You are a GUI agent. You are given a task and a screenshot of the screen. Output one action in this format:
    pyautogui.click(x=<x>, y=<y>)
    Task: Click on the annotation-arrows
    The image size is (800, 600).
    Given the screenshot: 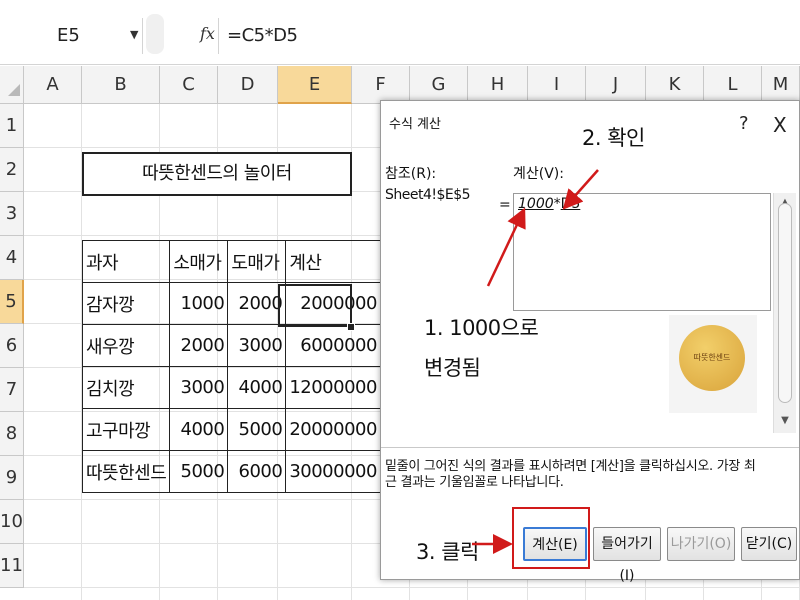 What is the action you would take?
    pyautogui.click(x=535, y=361)
    